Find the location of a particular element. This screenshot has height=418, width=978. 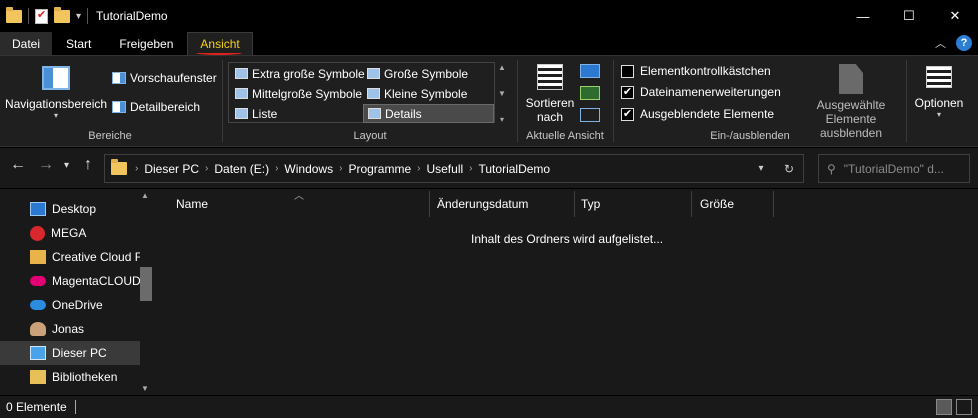

hide-selected-label-2: Elemente ausblenden is located at coordinates (851, 126).